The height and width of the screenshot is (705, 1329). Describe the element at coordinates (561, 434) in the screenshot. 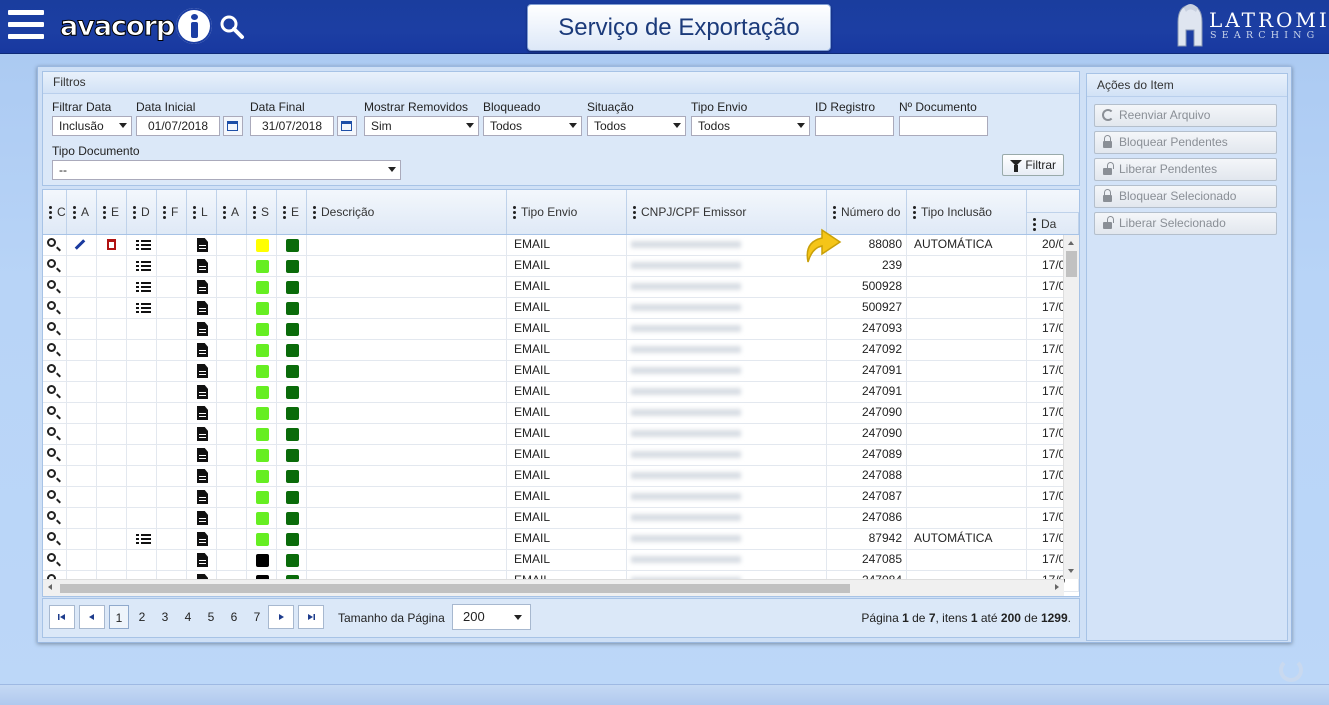

I see `table-row: EMAIL 247090 17/0` at that location.